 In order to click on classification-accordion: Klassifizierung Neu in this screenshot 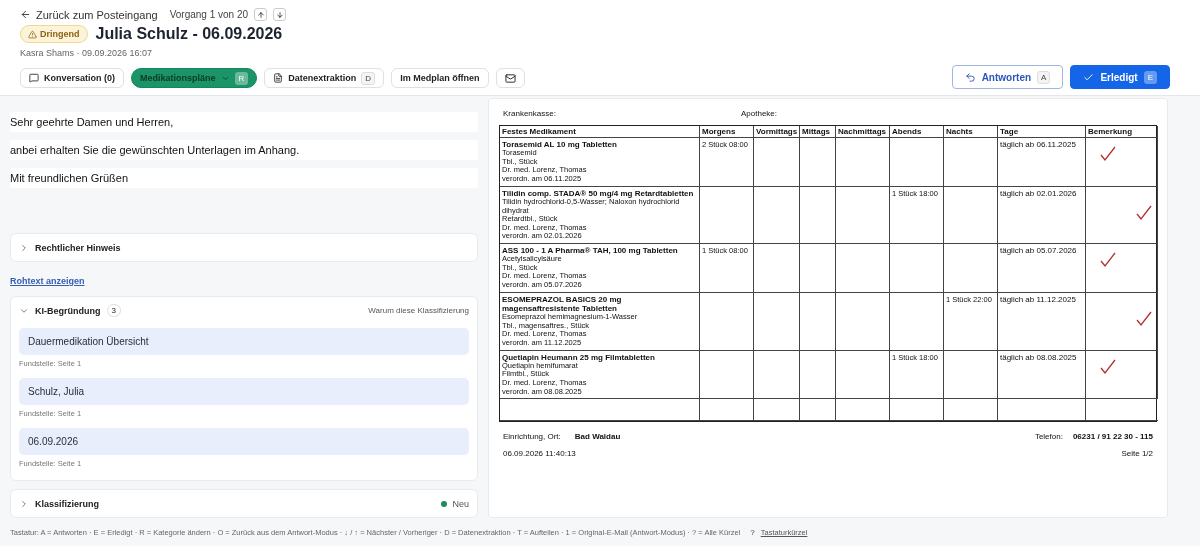, I will do `click(244, 503)`.